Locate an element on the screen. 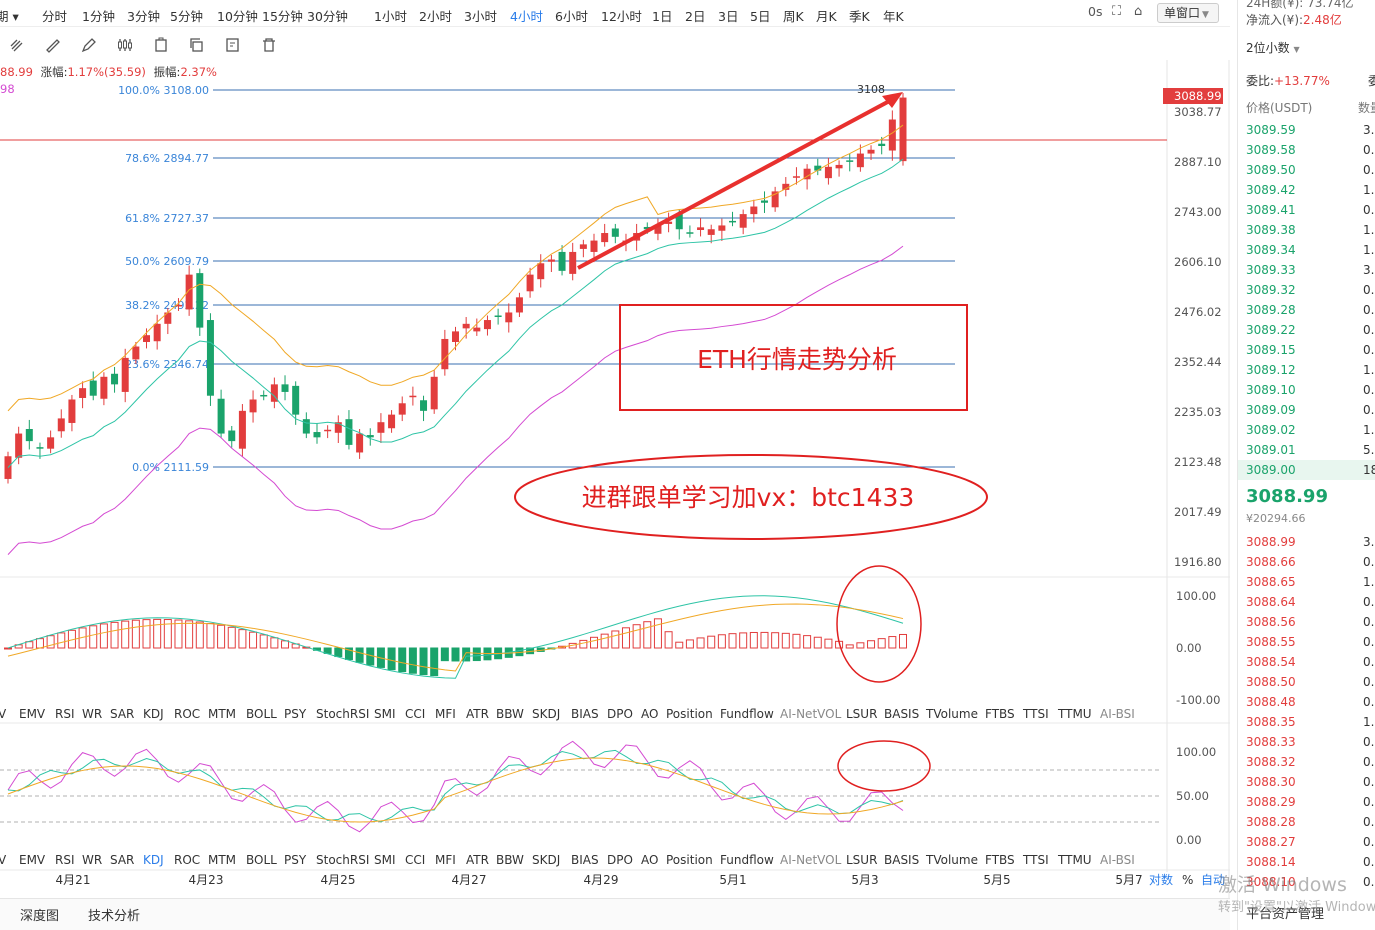  timeframe-11: 6小时 is located at coordinates (571, 15).